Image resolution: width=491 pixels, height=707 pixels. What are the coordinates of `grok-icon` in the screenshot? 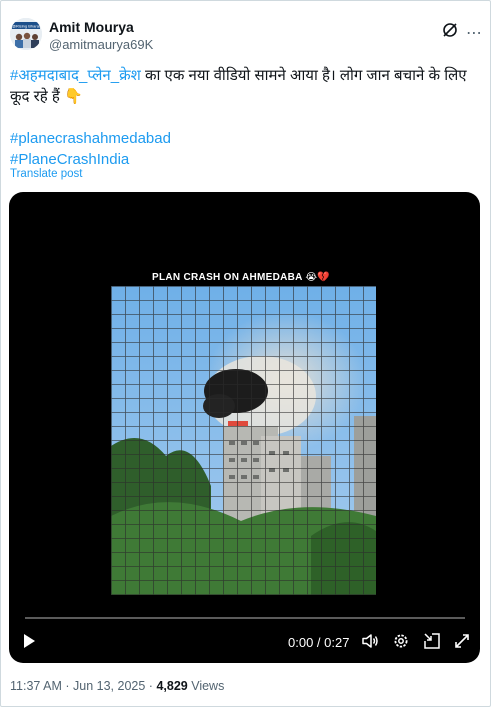 It's located at (450, 30).